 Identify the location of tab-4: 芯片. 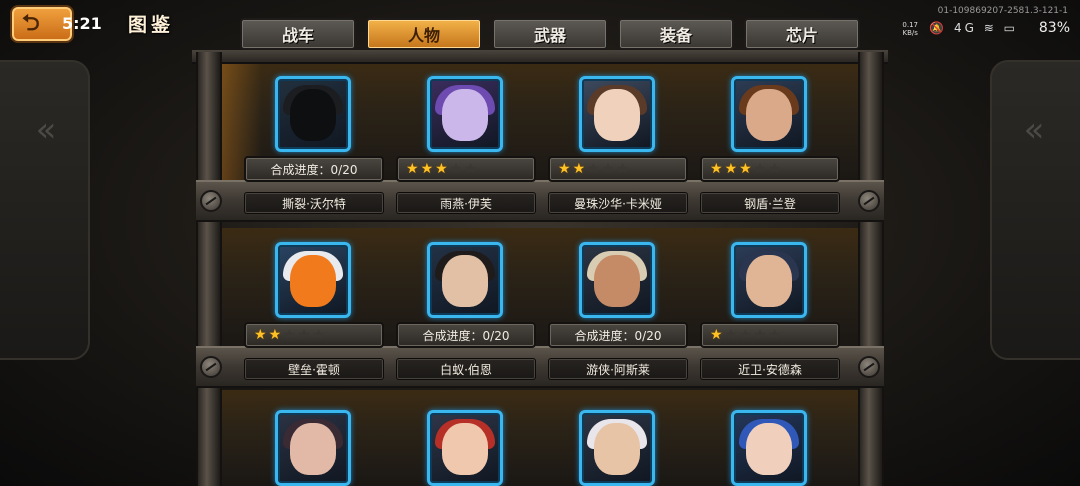
(802, 34).